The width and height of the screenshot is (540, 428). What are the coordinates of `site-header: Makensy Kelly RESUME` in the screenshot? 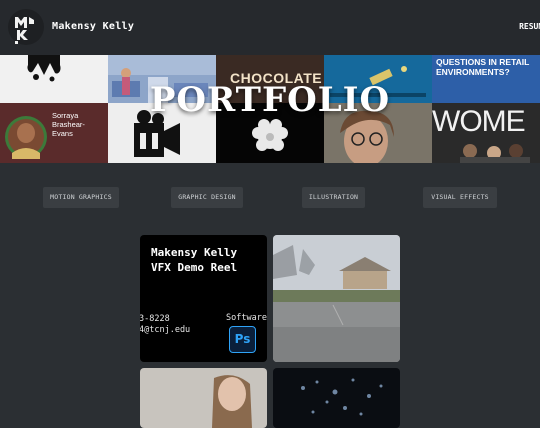 It's located at (270, 27).